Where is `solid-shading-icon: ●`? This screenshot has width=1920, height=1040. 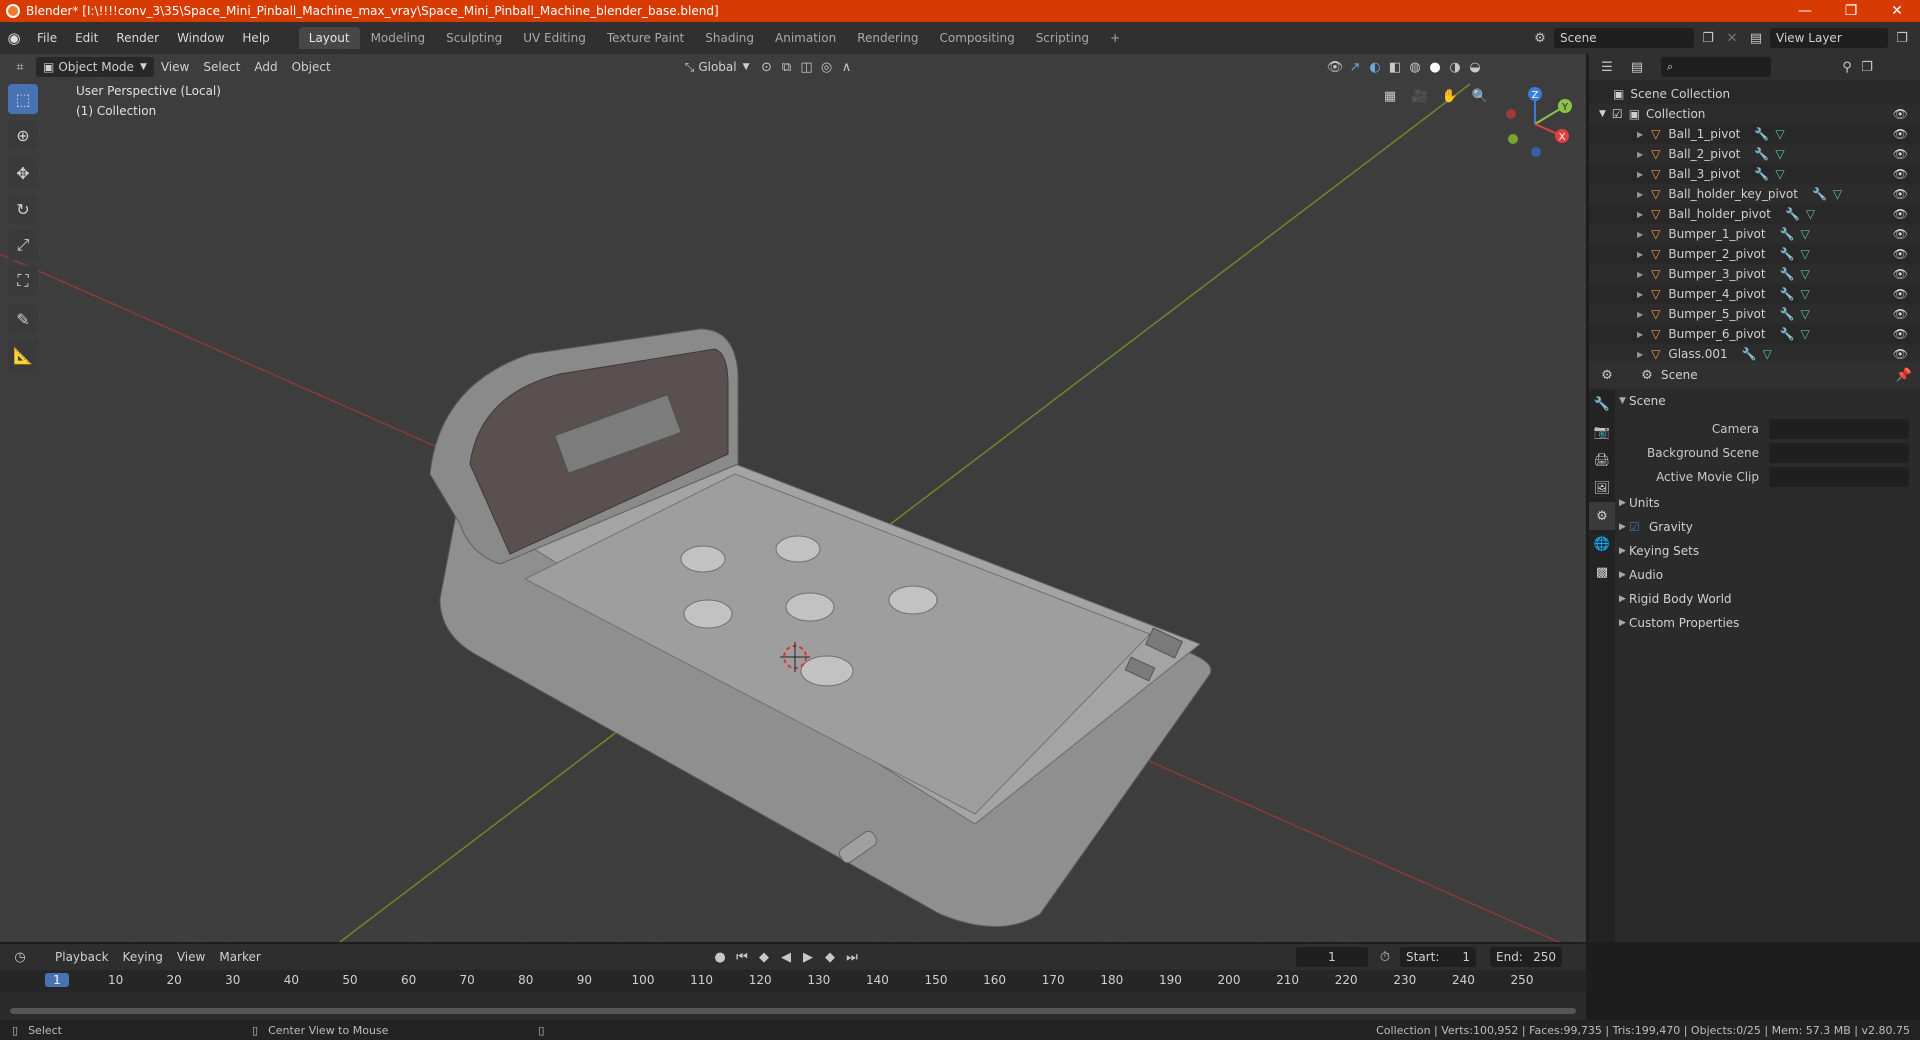
solid-shading-icon: ● is located at coordinates (1435, 67).